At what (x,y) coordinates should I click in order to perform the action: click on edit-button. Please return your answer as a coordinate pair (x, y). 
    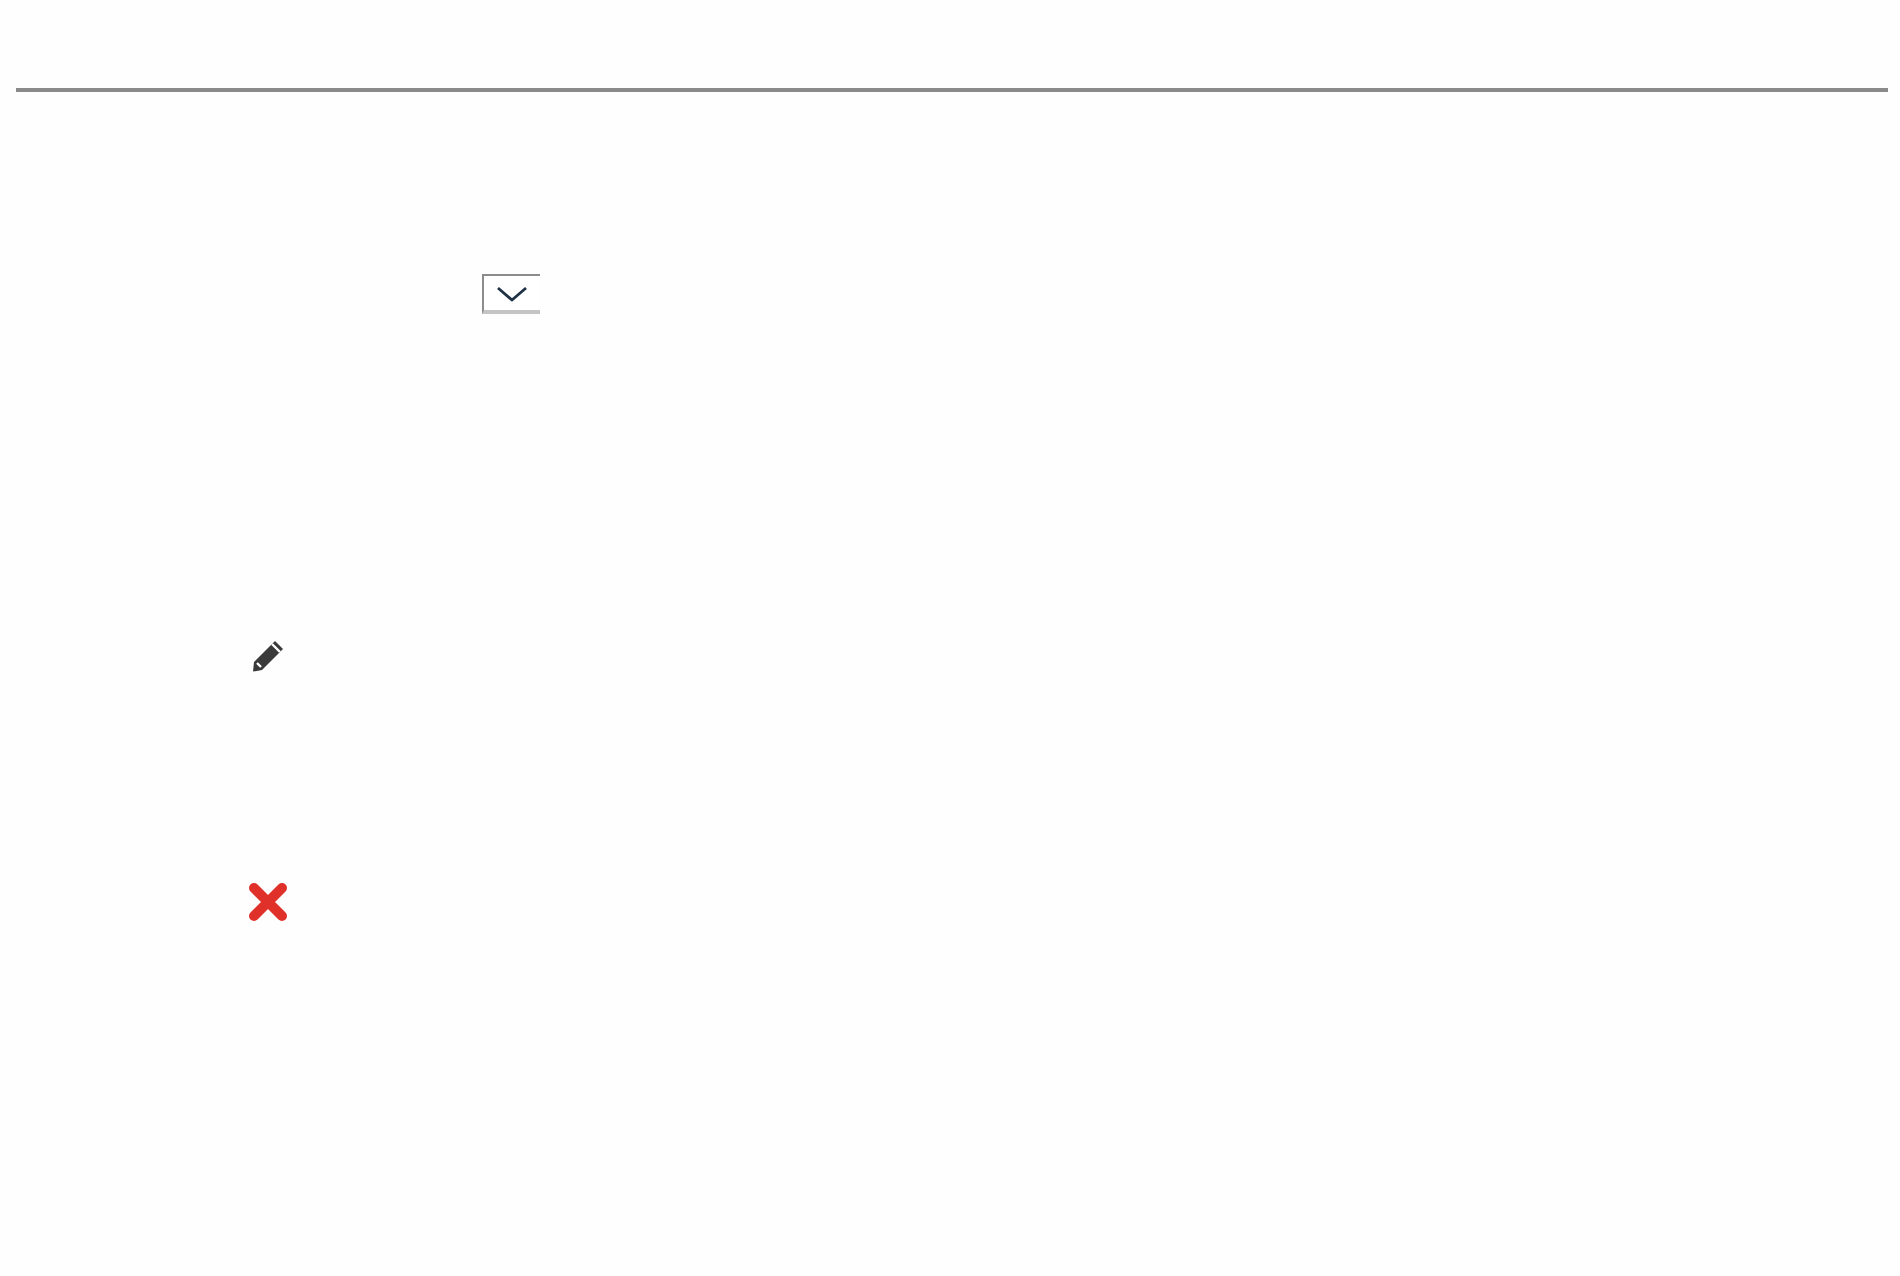
    Looking at the image, I should click on (268, 656).